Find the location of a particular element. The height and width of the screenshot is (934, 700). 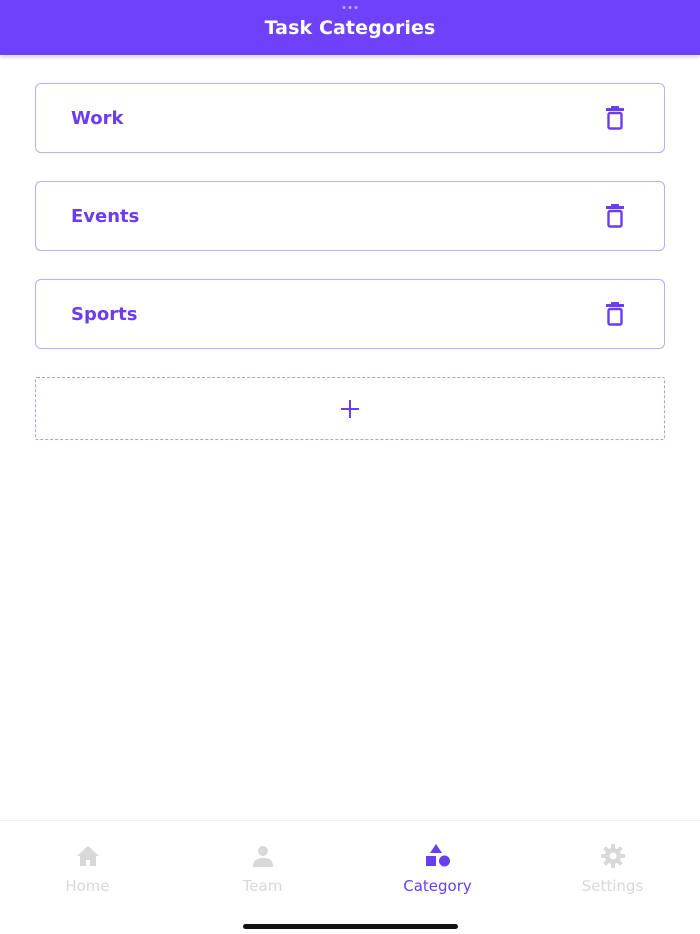

home-icon is located at coordinates (87, 856).